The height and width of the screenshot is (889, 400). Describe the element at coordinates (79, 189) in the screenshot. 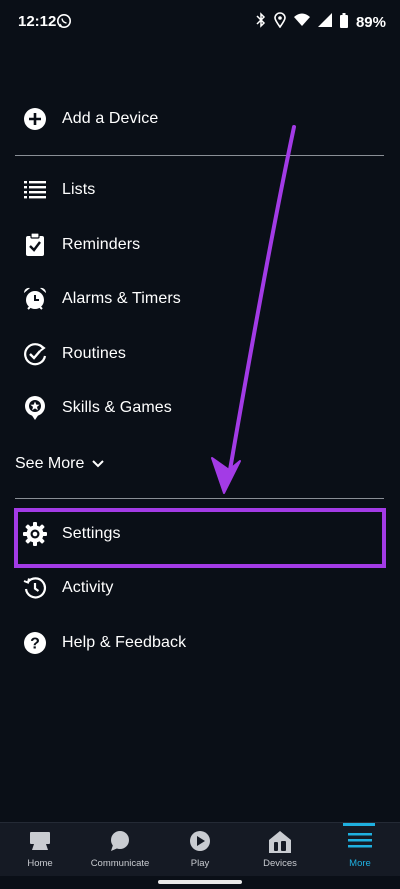

I see `menu-item-label: Lists` at that location.